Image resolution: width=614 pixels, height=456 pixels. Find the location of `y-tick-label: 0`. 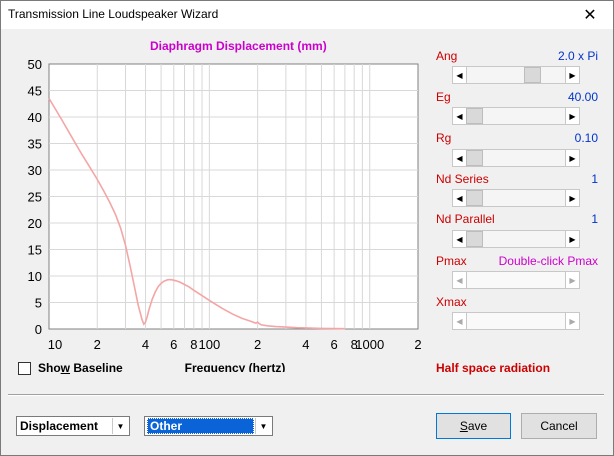

y-tick-label: 0 is located at coordinates (38, 329).